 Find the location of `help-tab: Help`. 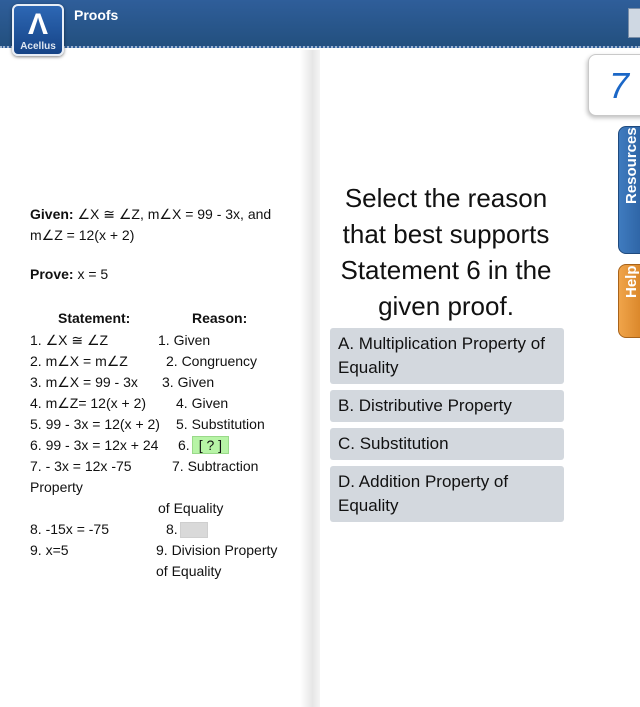

help-tab: Help is located at coordinates (629, 301).